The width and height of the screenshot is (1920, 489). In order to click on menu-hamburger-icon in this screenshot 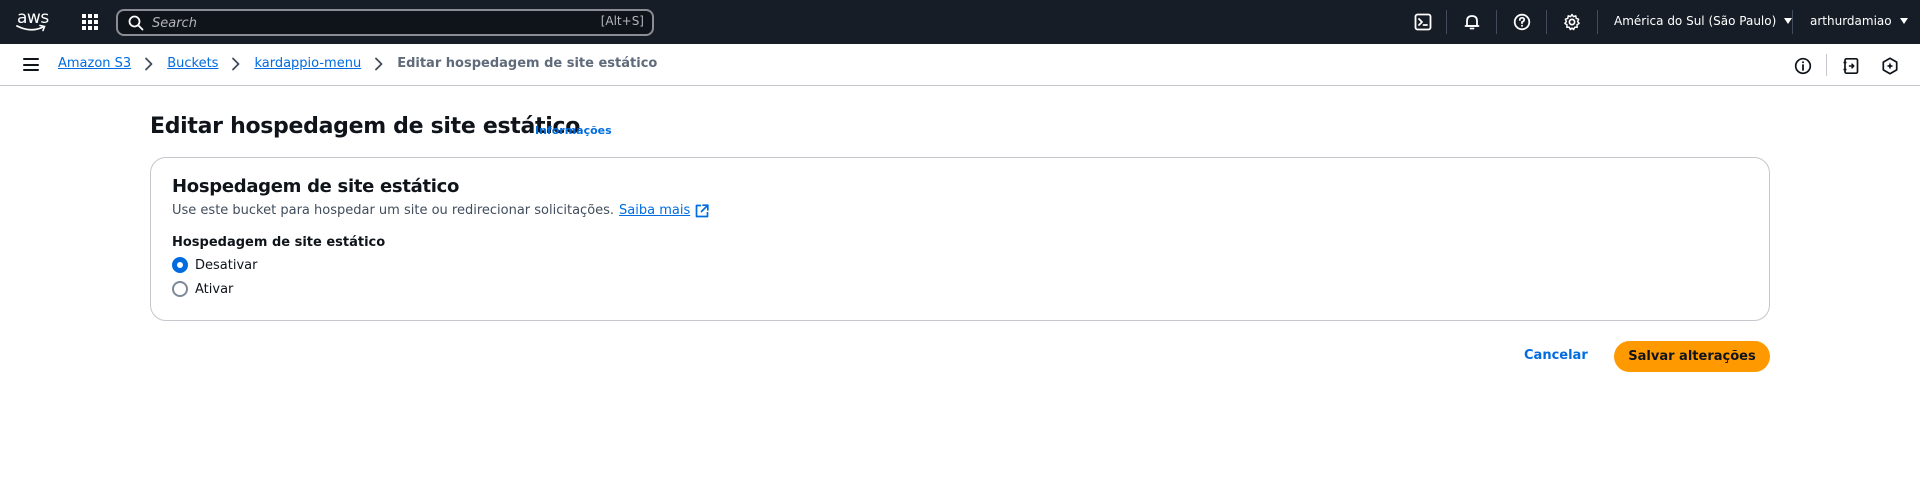, I will do `click(31, 64)`.